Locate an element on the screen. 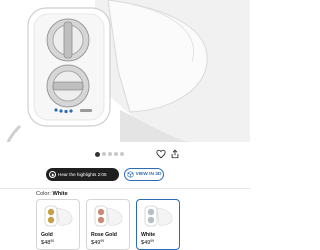 This screenshot has width=320, height=250. share-icon is located at coordinates (175, 154).